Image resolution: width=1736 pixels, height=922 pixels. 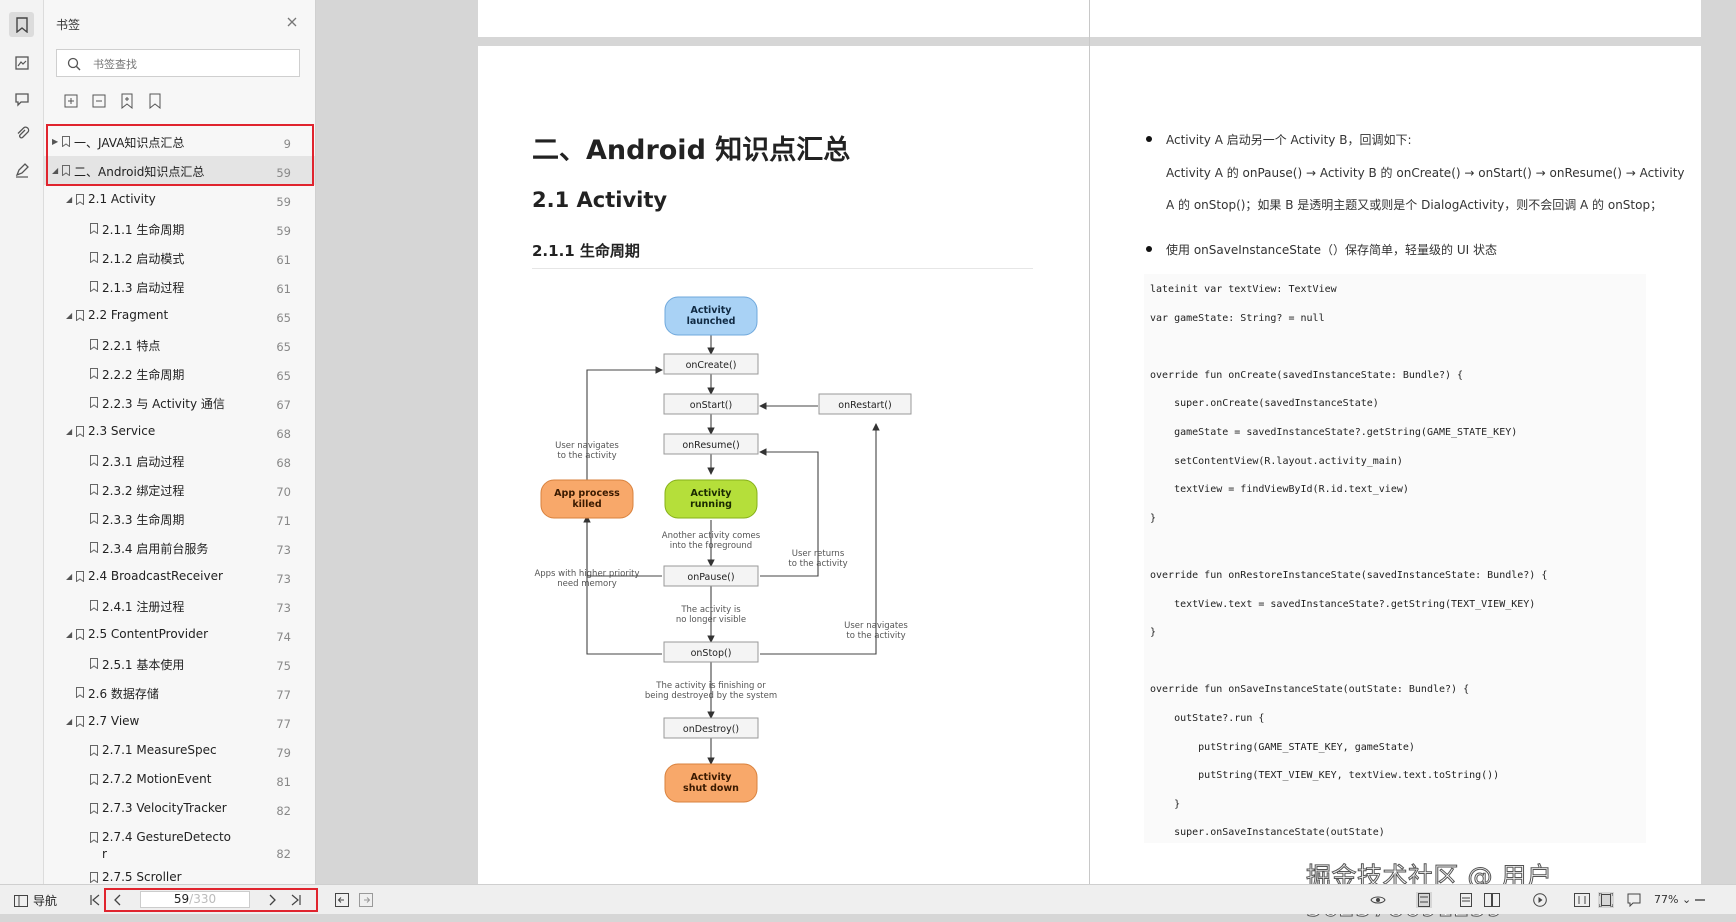 I want to click on bookmark-item: 2.4.1 注册过程 73, so click(x=179, y=605).